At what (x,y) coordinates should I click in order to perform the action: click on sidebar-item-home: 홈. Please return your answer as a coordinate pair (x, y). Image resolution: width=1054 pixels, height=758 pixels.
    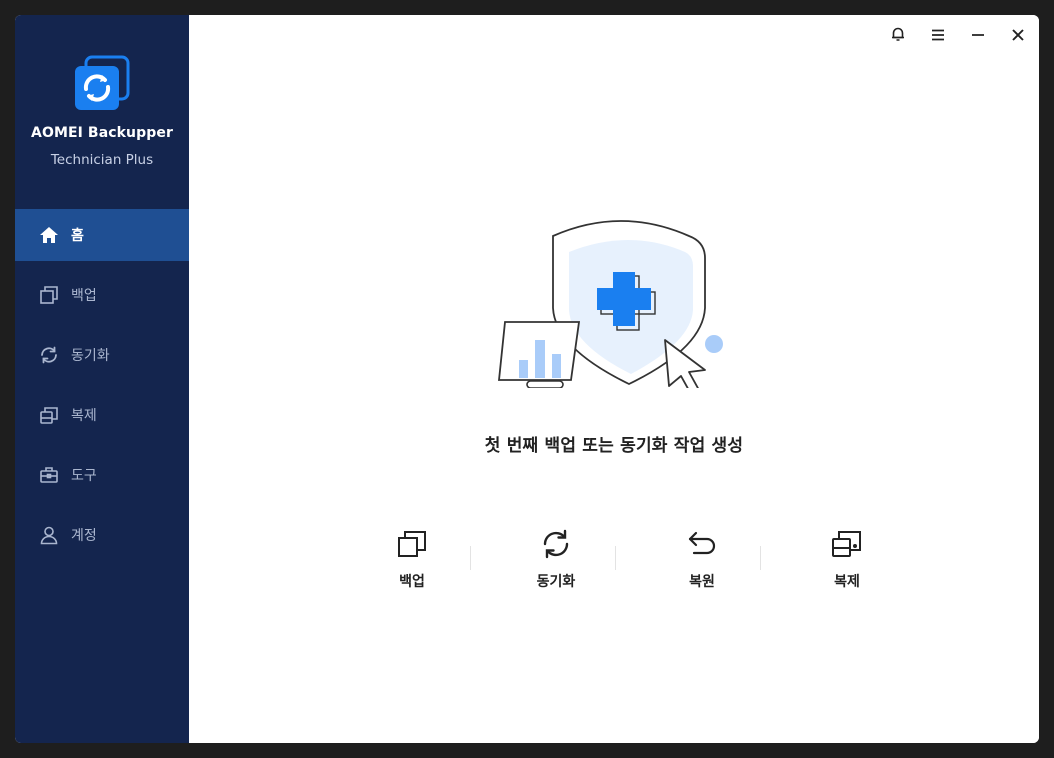
    Looking at the image, I should click on (102, 235).